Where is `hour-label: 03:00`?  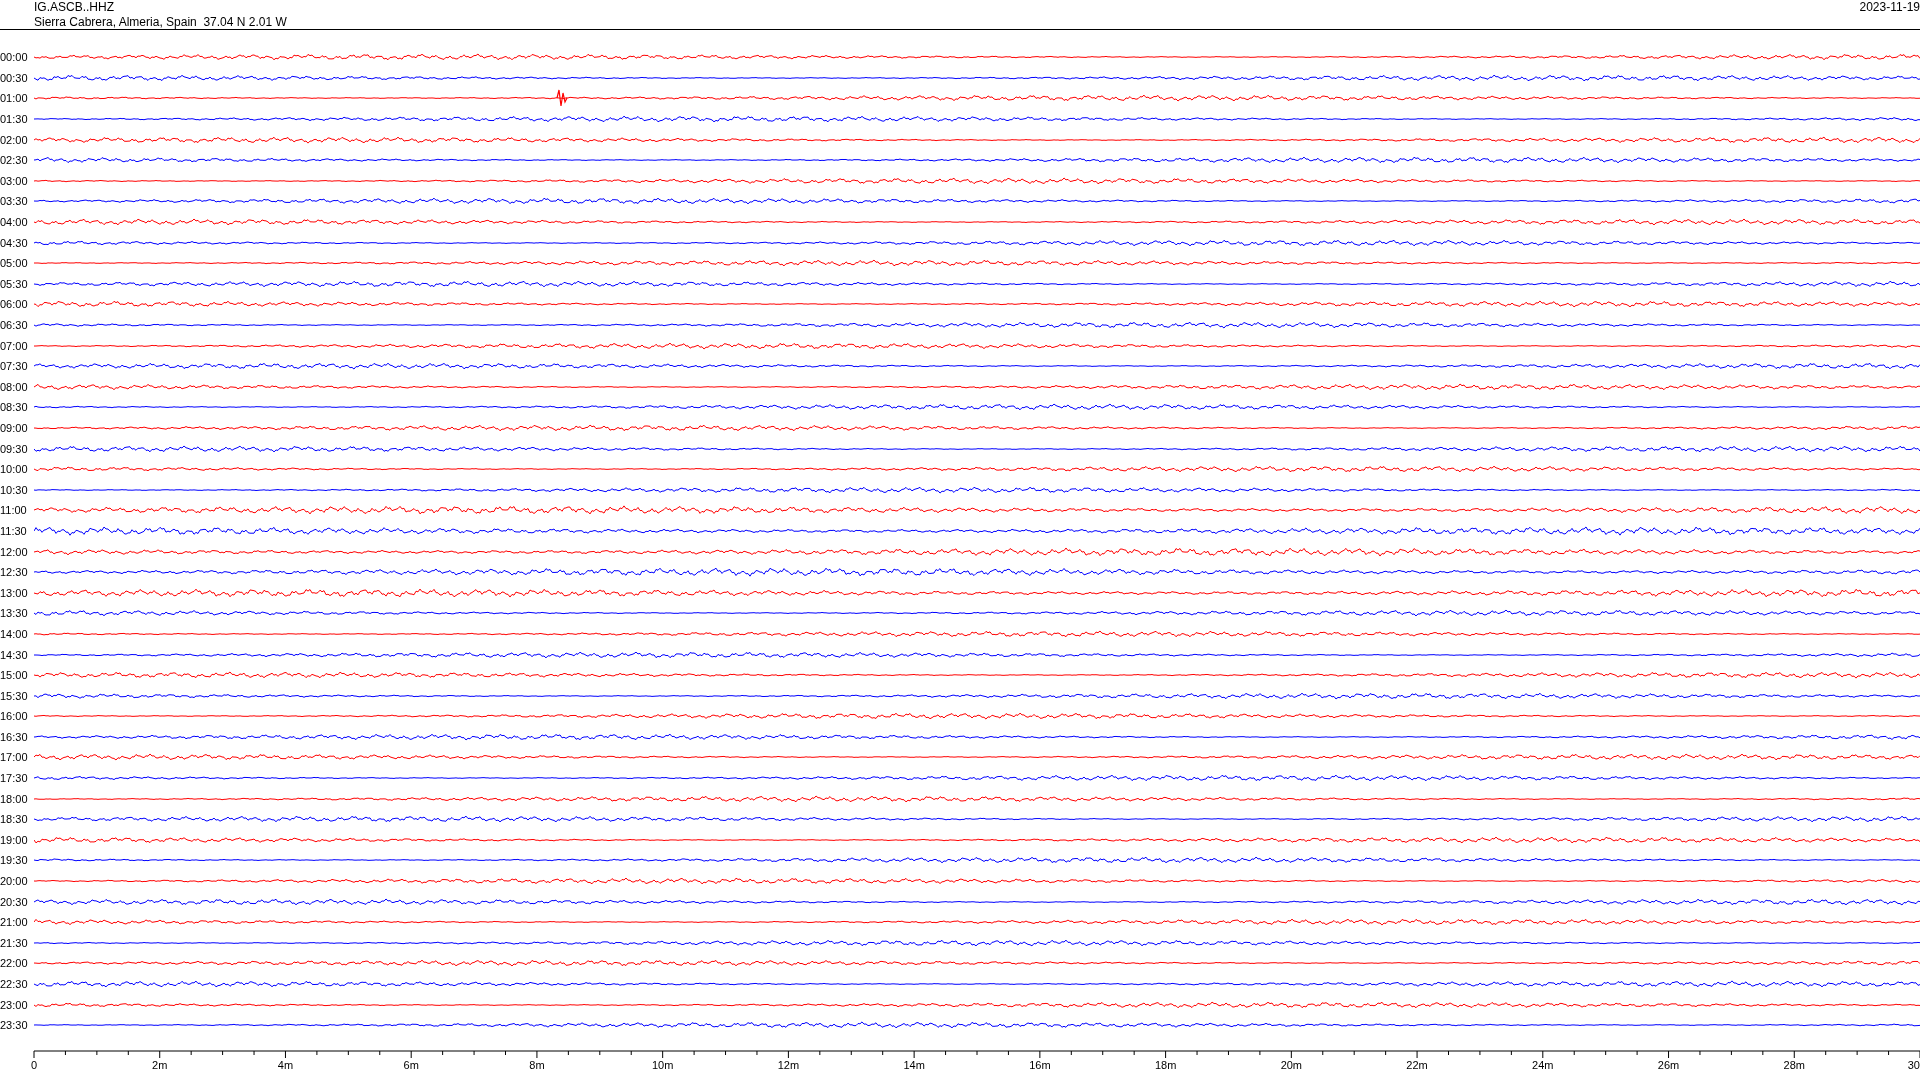 hour-label: 03:00 is located at coordinates (14, 180).